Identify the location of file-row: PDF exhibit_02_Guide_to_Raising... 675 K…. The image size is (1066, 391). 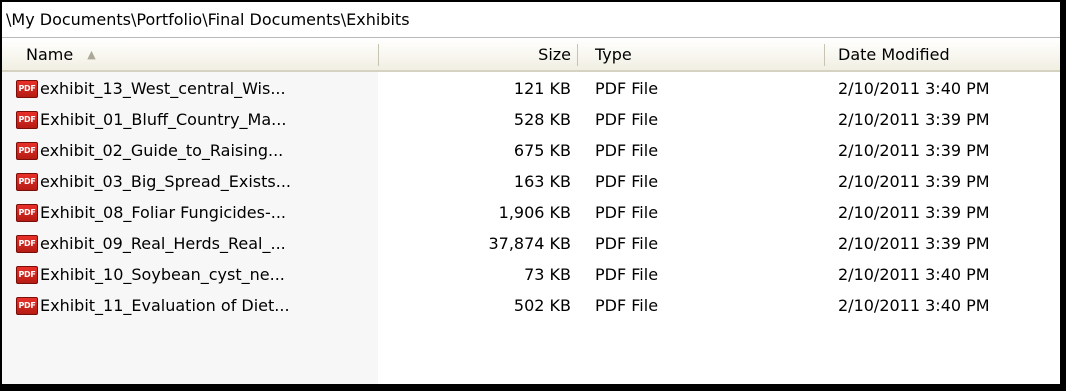
(531, 150).